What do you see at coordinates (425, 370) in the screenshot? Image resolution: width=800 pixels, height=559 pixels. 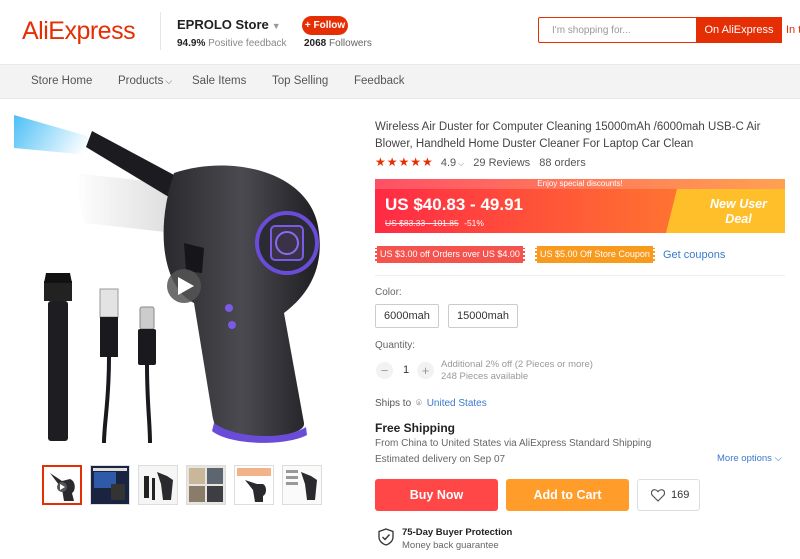 I see `quantity-increase-button: +` at bounding box center [425, 370].